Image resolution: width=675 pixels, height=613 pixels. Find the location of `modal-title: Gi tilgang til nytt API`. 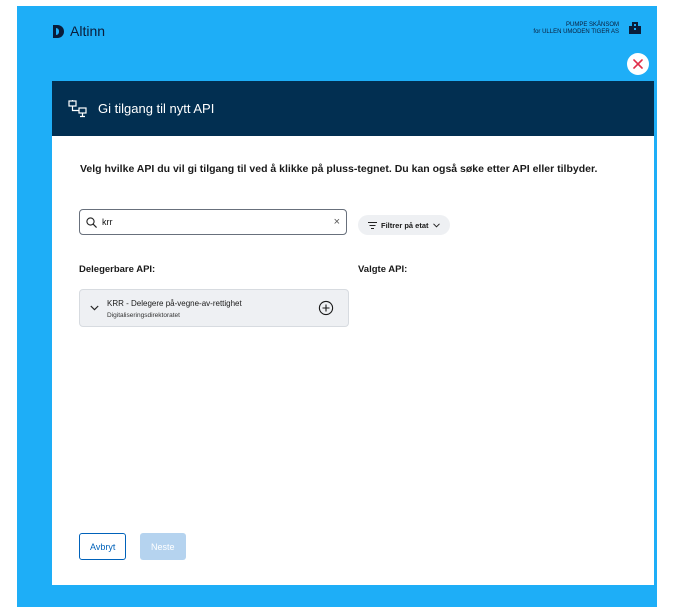

modal-title: Gi tilgang til nytt API is located at coordinates (156, 108).